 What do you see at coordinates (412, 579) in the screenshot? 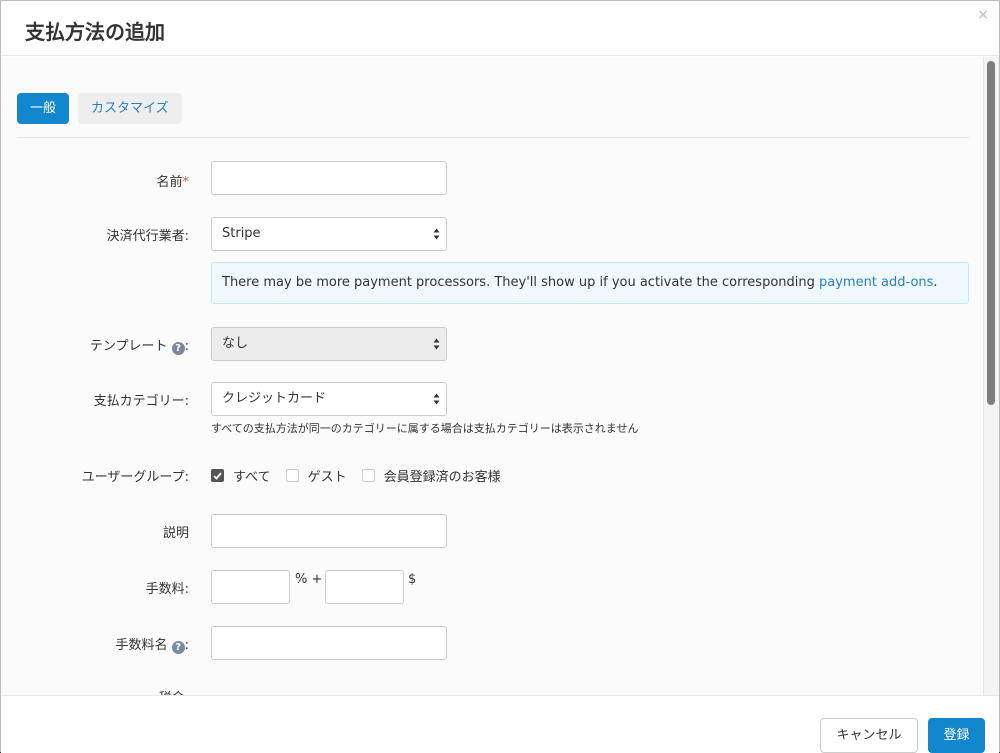
I see `fee-currency-unit: $` at bounding box center [412, 579].